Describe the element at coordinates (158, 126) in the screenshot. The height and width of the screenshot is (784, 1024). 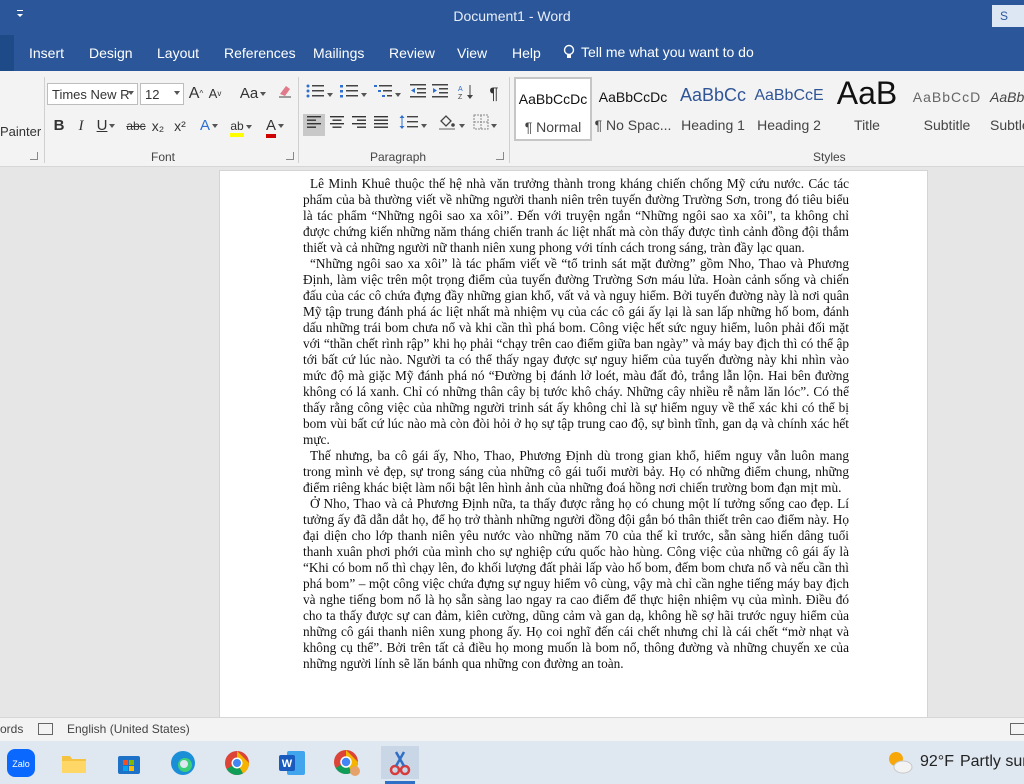
I see `subscript-button: x₂` at that location.